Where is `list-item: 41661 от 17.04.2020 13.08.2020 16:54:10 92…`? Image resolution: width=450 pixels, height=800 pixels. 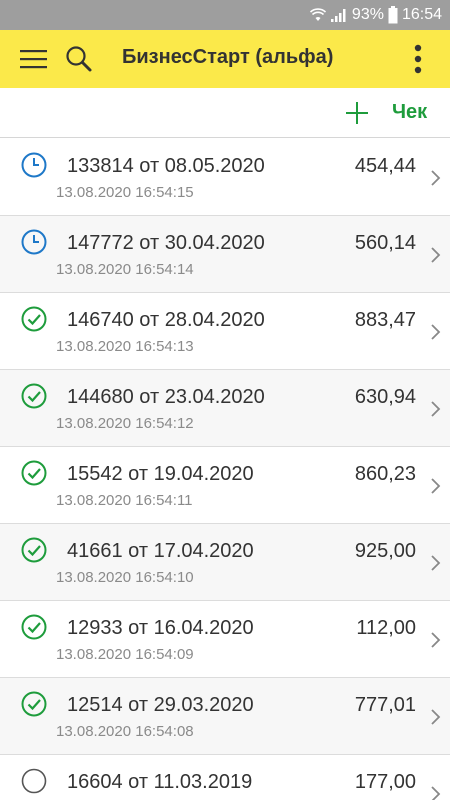
list-item: 41661 от 17.04.2020 13.08.2020 16:54:10 92… is located at coordinates (225, 562).